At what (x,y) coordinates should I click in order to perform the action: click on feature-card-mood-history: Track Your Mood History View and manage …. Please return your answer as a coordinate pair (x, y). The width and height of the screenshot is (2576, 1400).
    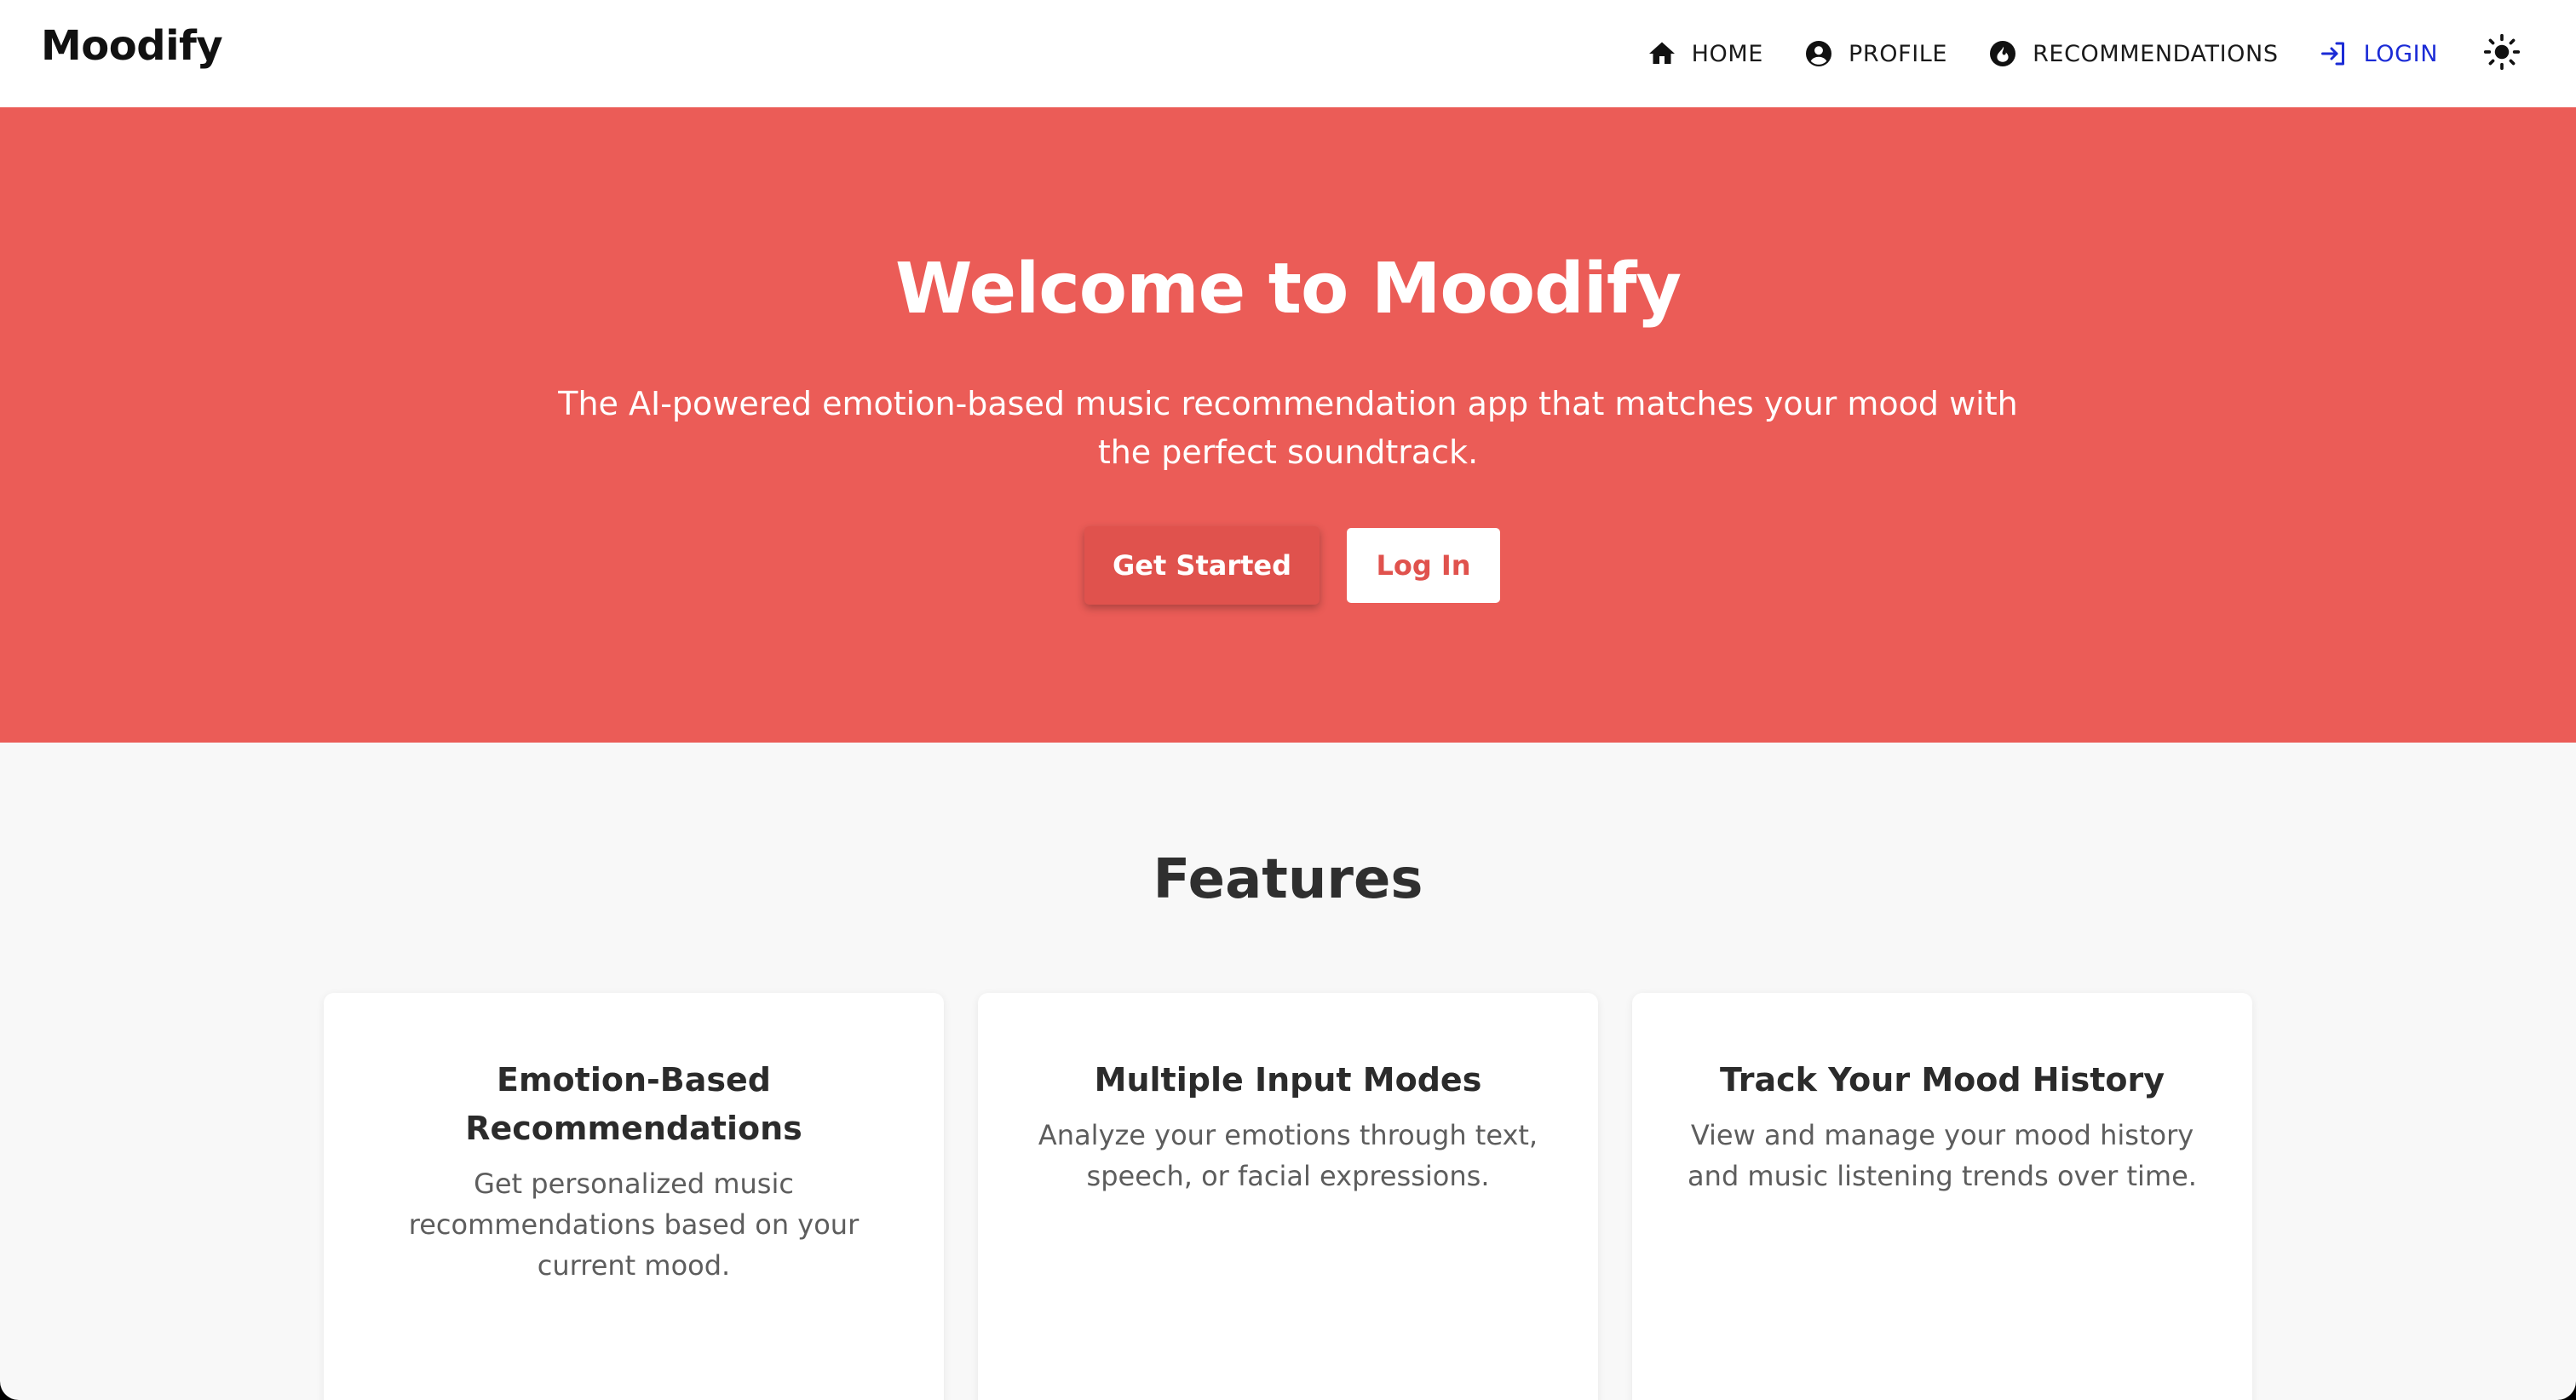
    Looking at the image, I should click on (1942, 1196).